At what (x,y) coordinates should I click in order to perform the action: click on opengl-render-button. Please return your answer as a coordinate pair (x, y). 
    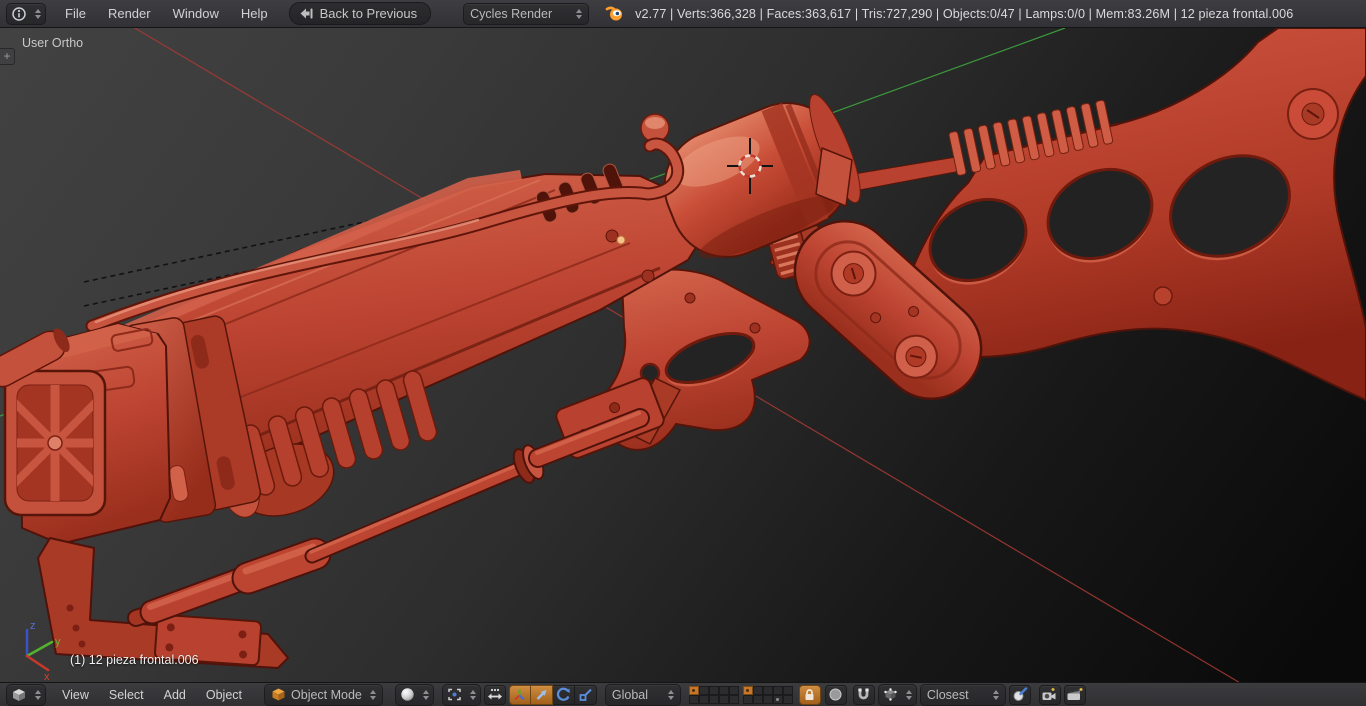
    Looking at the image, I should click on (1049, 694).